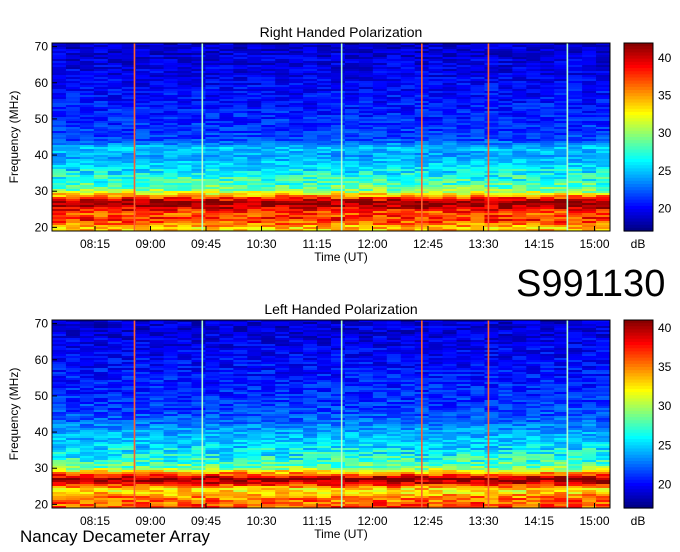 This screenshot has width=680, height=552. What do you see at coordinates (539, 244) in the screenshot?
I see `x-tick-label: 14:15` at bounding box center [539, 244].